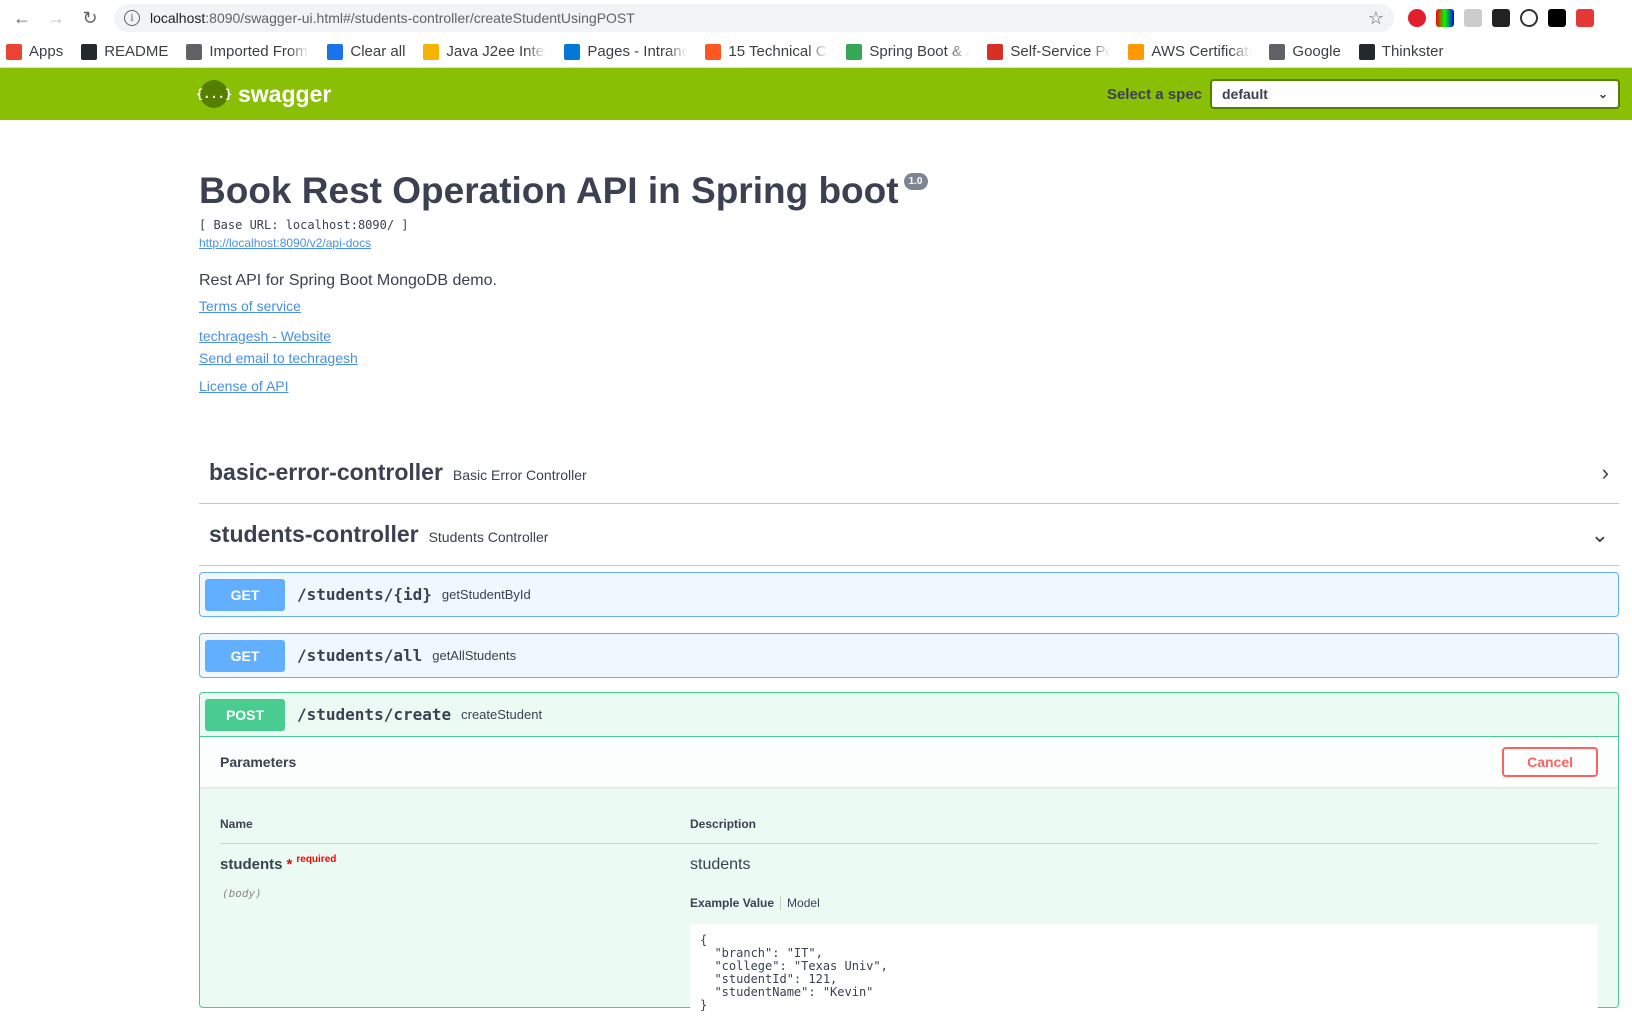 The height and width of the screenshot is (1019, 1632). I want to click on operation-path: /students/all, so click(360, 655).